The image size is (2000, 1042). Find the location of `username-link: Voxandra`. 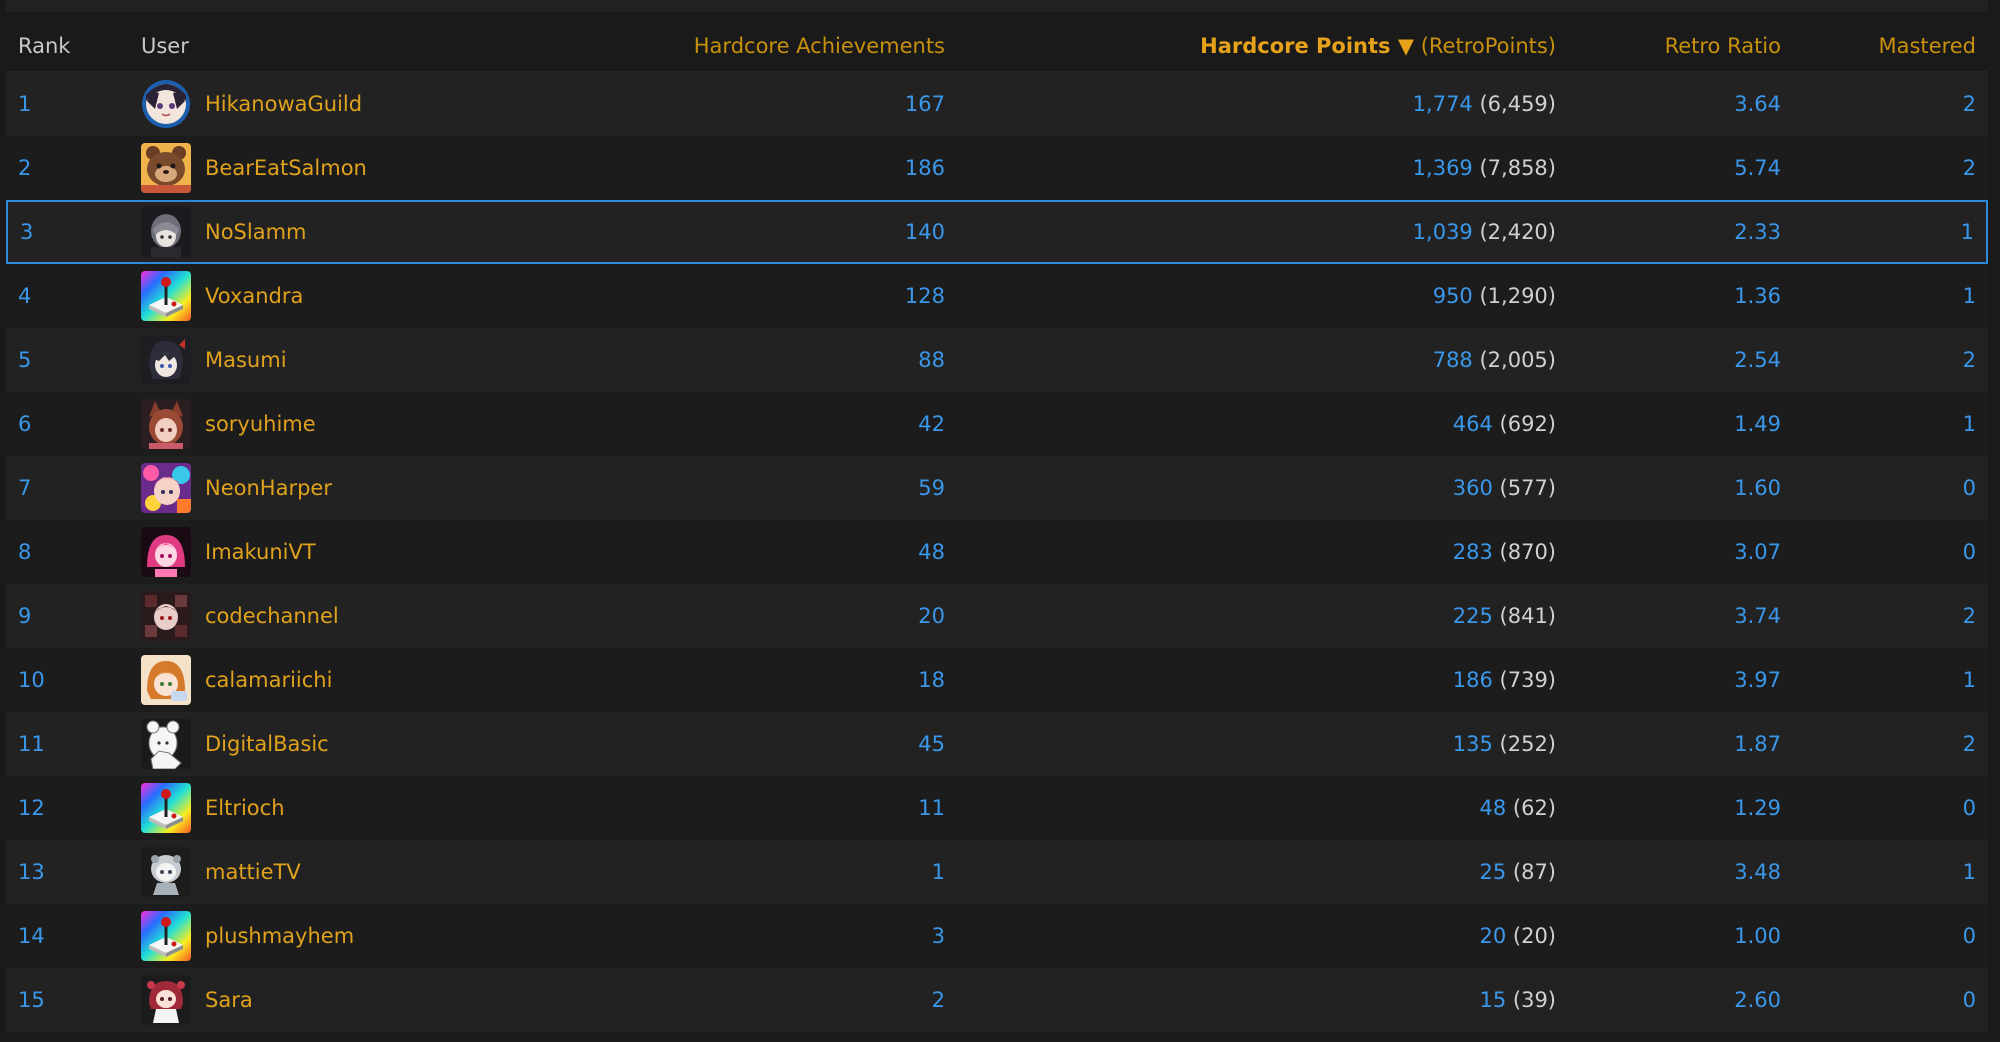

username-link: Voxandra is located at coordinates (254, 296).